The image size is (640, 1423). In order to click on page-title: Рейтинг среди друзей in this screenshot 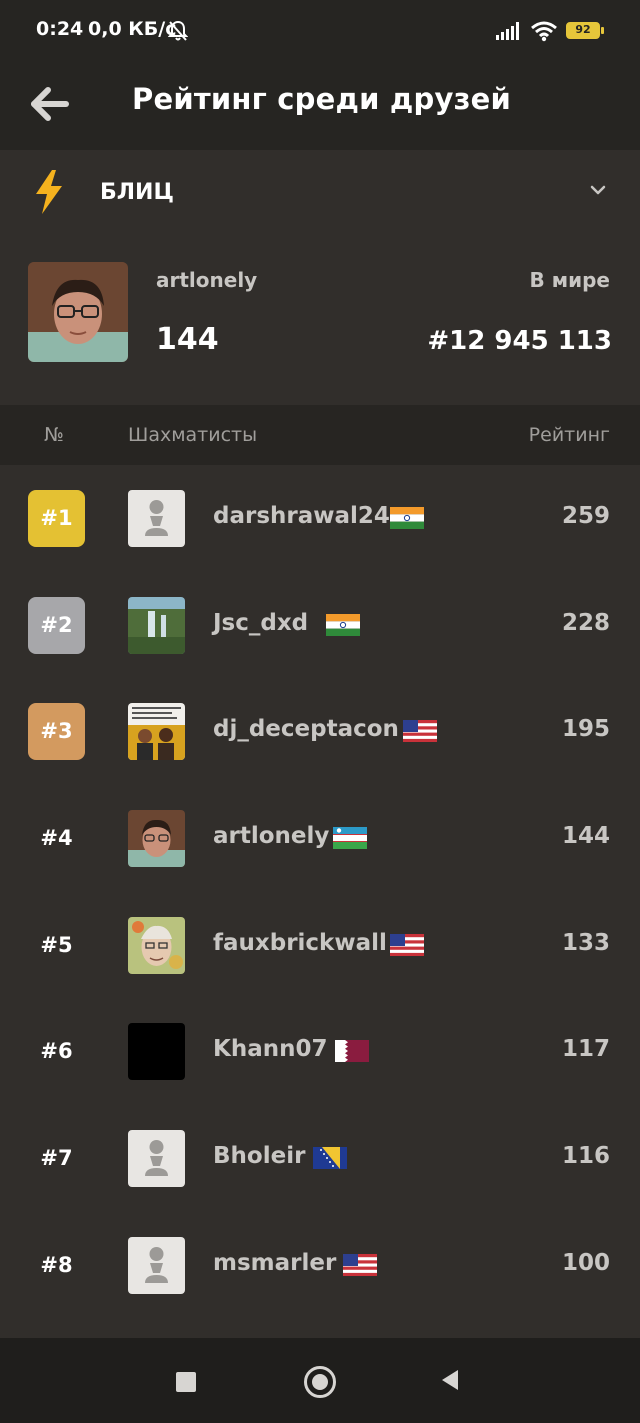, I will do `click(322, 99)`.